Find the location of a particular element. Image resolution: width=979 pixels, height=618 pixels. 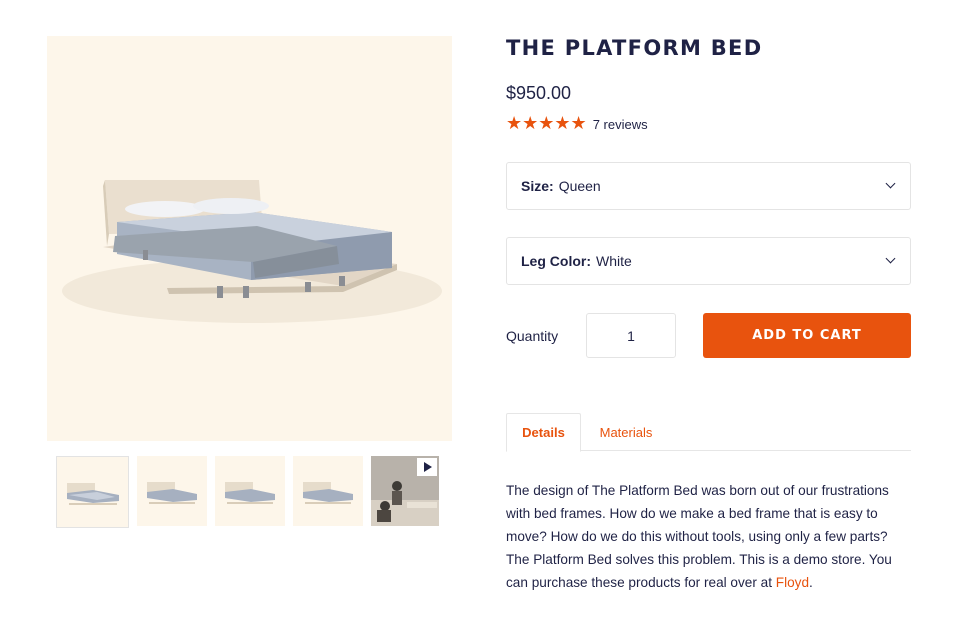

thumbnail-strip is located at coordinates (247, 492).